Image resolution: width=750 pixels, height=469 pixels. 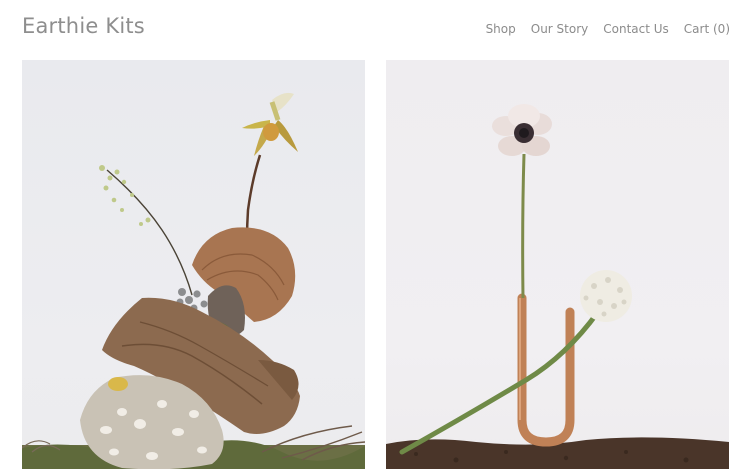 I want to click on nav-shop-link: Shop, so click(x=501, y=29).